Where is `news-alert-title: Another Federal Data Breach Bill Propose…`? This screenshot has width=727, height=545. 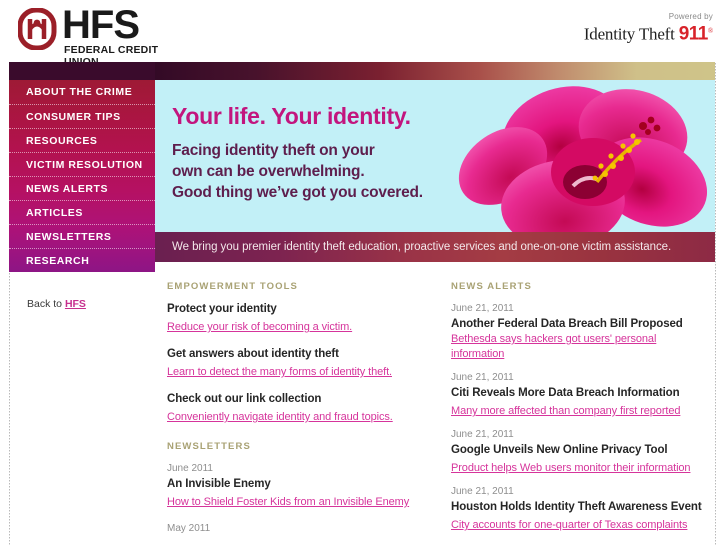 news-alert-title: Another Federal Data Breach Bill Propose… is located at coordinates (567, 324).